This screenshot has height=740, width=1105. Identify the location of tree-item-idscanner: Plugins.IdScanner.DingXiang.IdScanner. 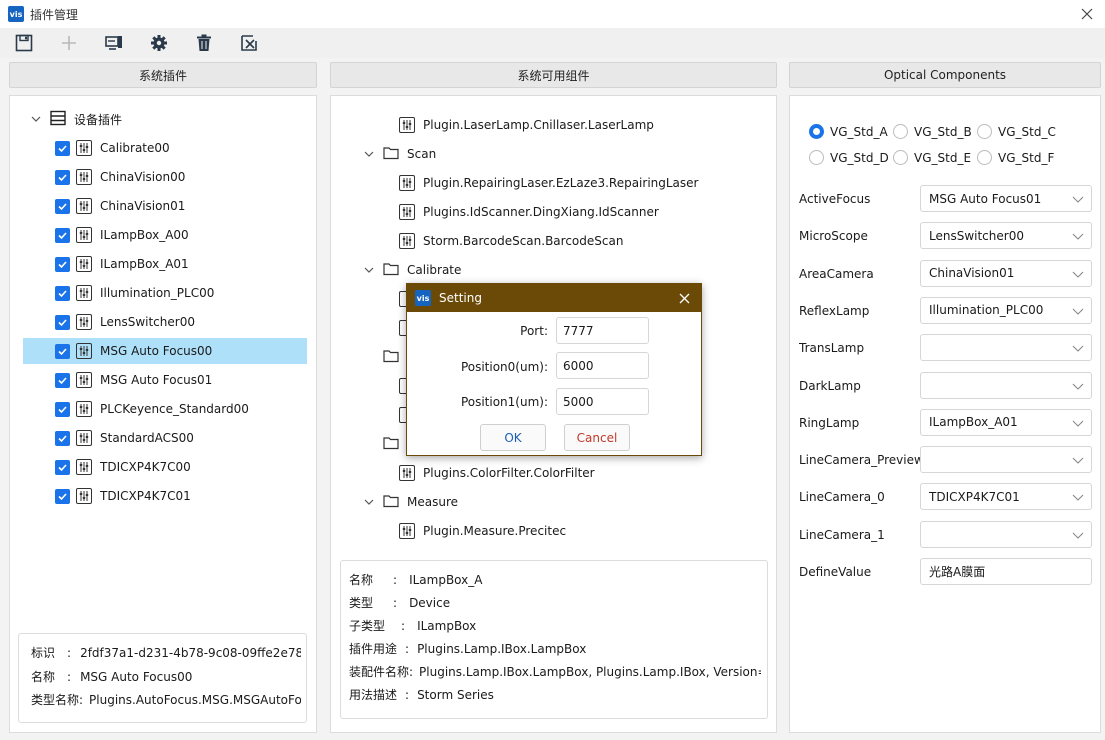
(529, 212).